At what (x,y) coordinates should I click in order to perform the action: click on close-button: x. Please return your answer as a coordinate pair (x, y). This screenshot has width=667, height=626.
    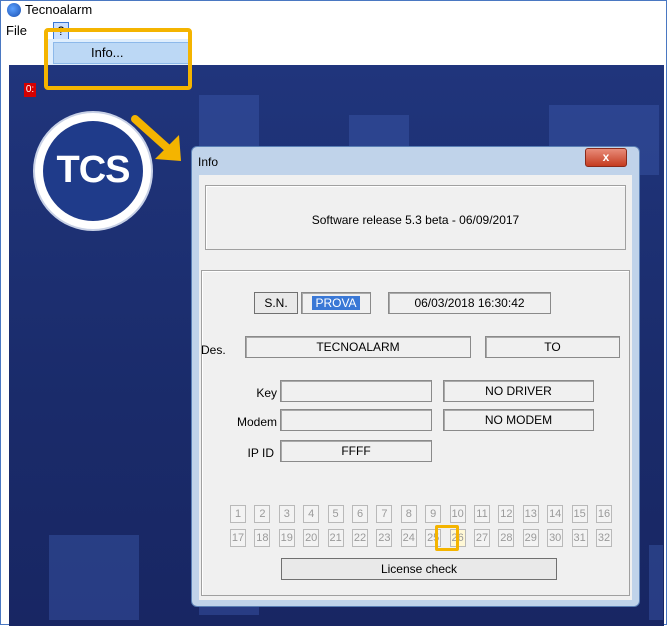
    Looking at the image, I should click on (606, 157).